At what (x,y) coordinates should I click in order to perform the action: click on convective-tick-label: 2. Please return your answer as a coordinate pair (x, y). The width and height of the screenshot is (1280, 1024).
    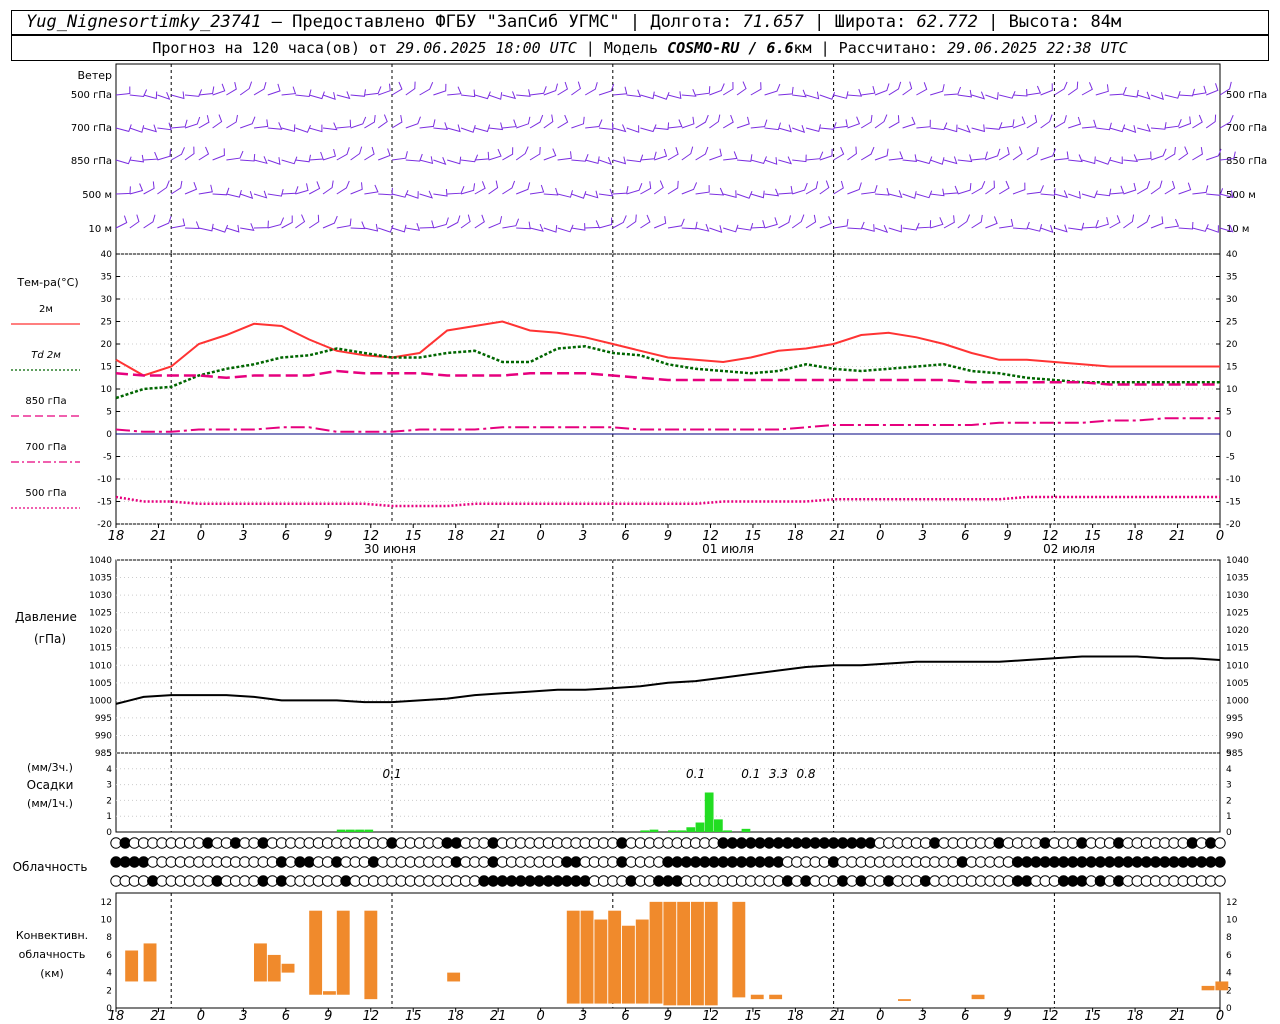
    Looking at the image, I should click on (109, 991).